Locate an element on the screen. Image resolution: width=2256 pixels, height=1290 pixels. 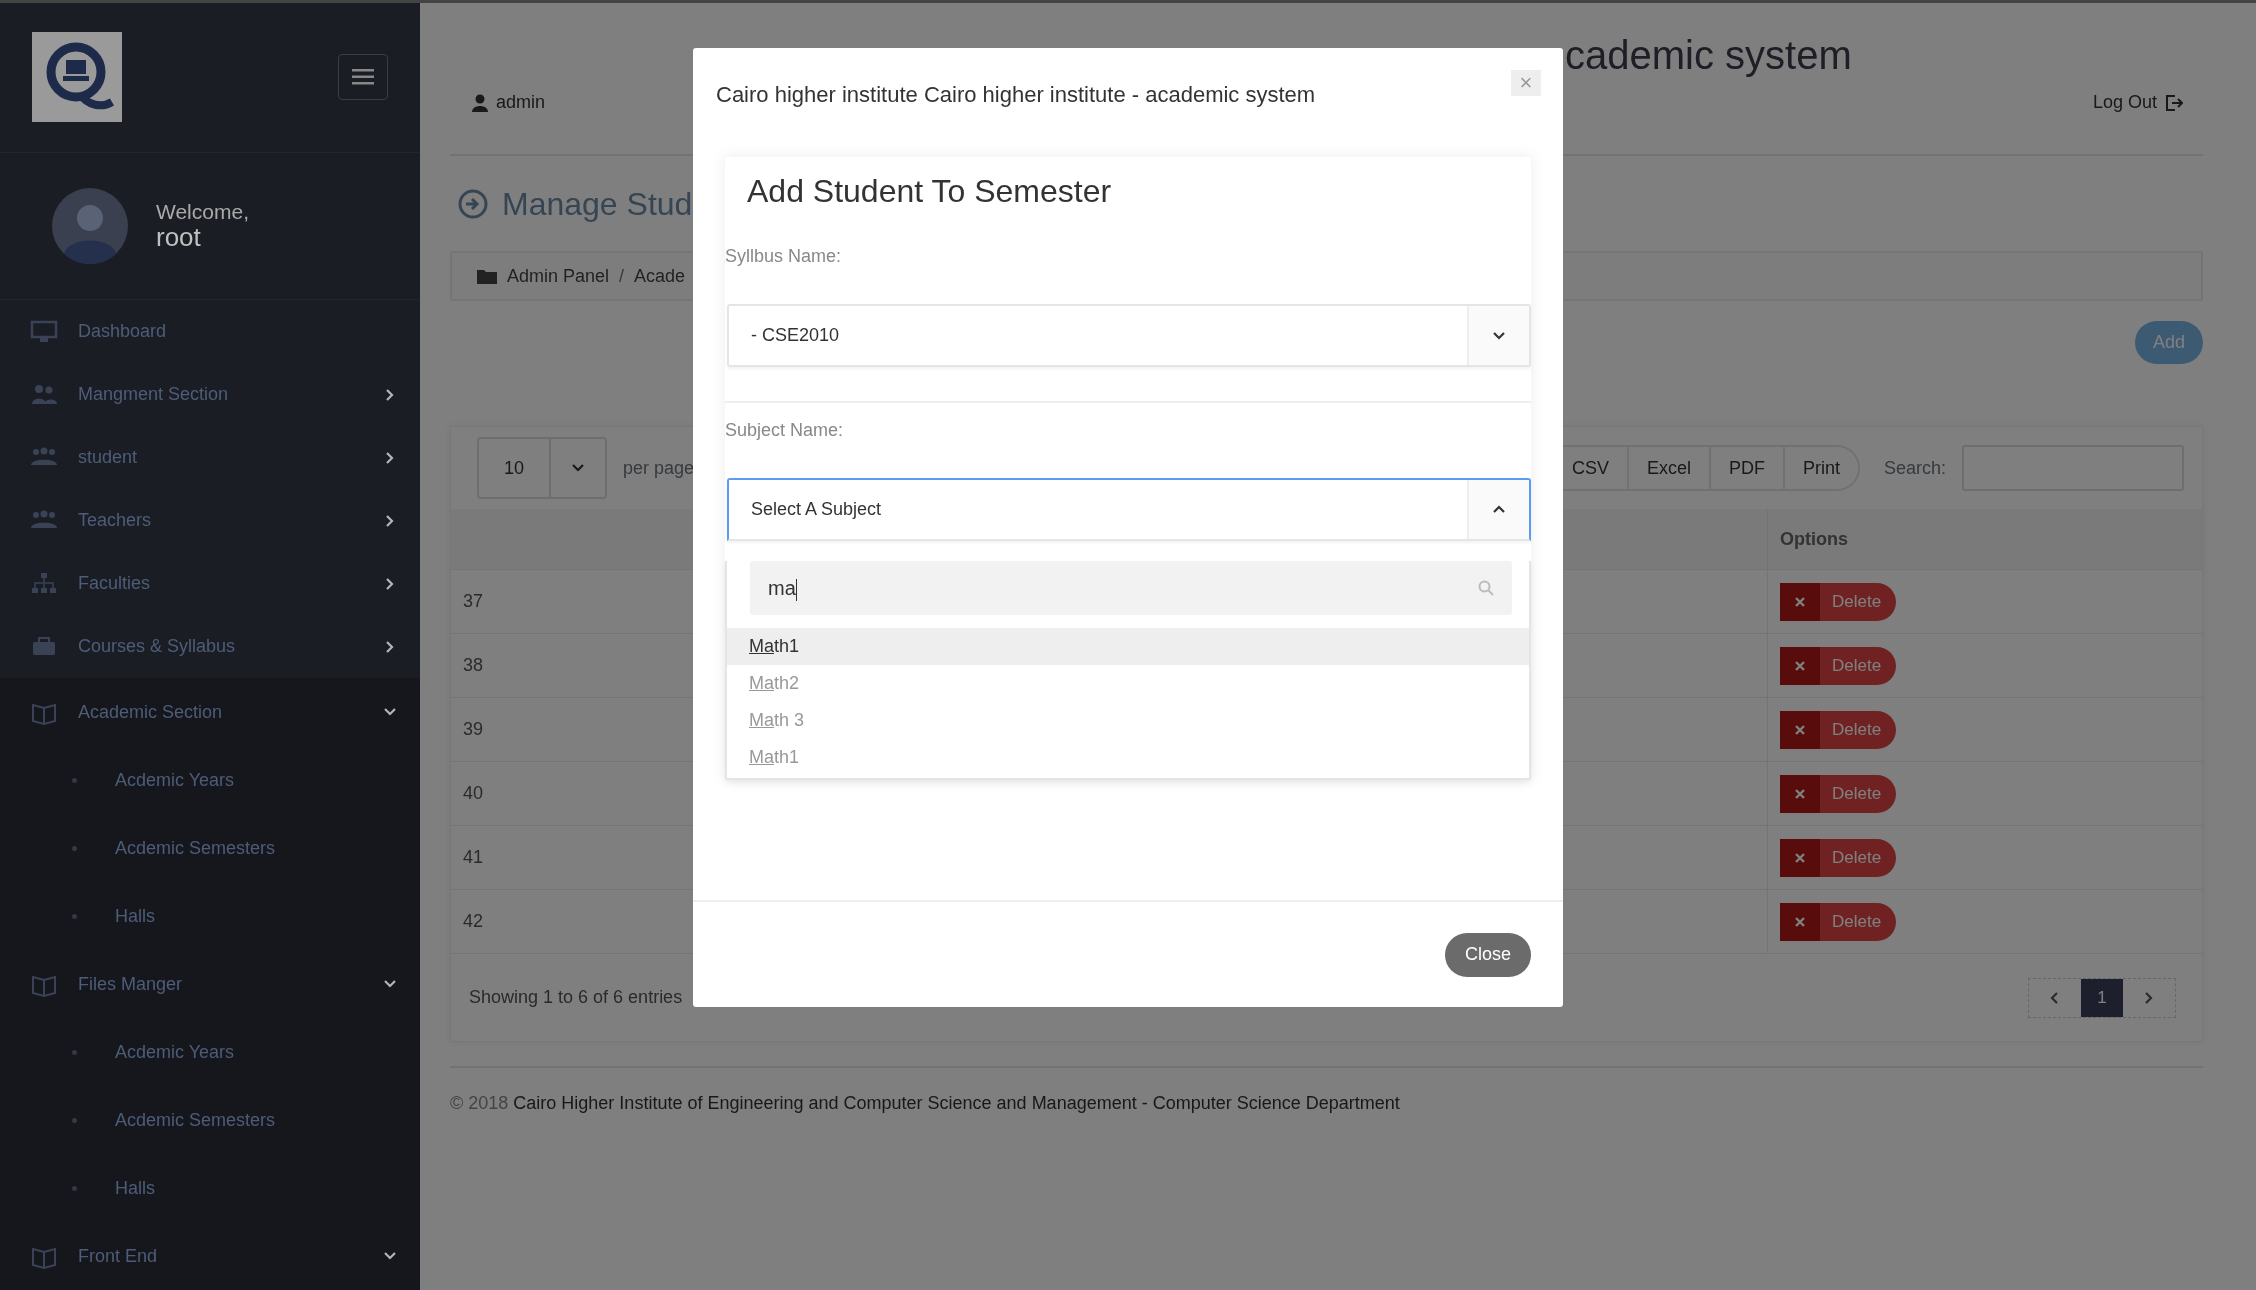
close-button: Close is located at coordinates (1487, 954).